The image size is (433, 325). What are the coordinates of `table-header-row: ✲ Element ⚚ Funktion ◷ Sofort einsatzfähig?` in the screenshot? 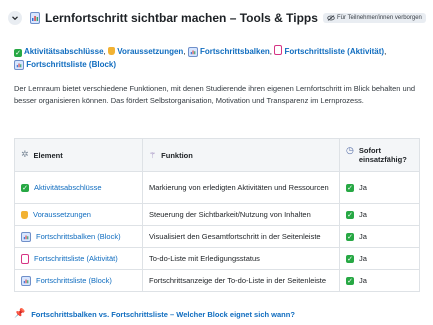 It's located at (217, 155).